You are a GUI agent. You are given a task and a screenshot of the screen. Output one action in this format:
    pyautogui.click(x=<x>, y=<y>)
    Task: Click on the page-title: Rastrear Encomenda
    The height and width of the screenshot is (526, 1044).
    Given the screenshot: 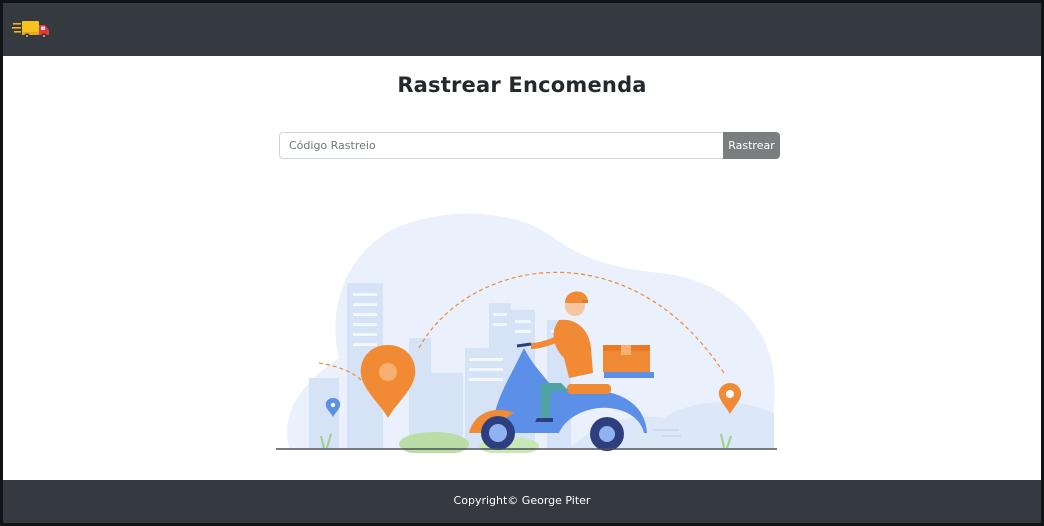 What is the action you would take?
    pyautogui.click(x=522, y=85)
    